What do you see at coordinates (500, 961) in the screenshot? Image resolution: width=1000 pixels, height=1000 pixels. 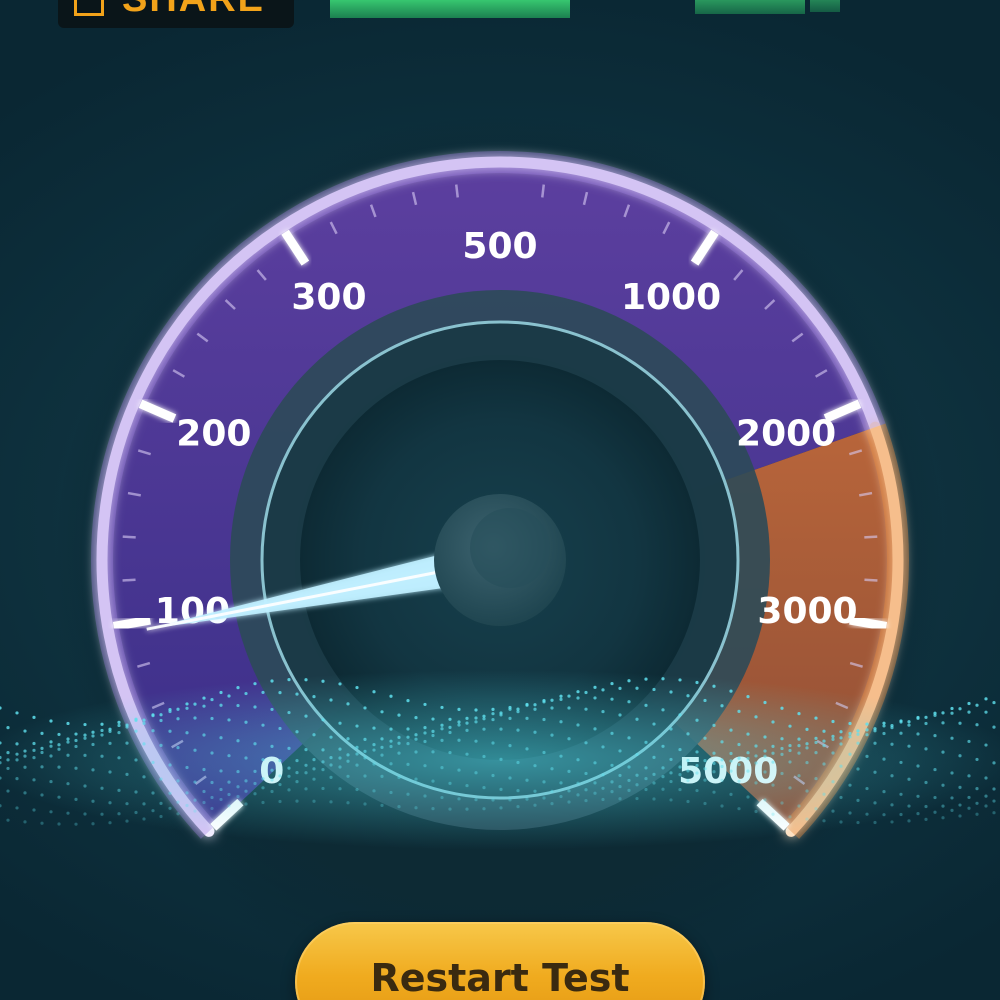 I see `restart-test-button: Restart Test` at bounding box center [500, 961].